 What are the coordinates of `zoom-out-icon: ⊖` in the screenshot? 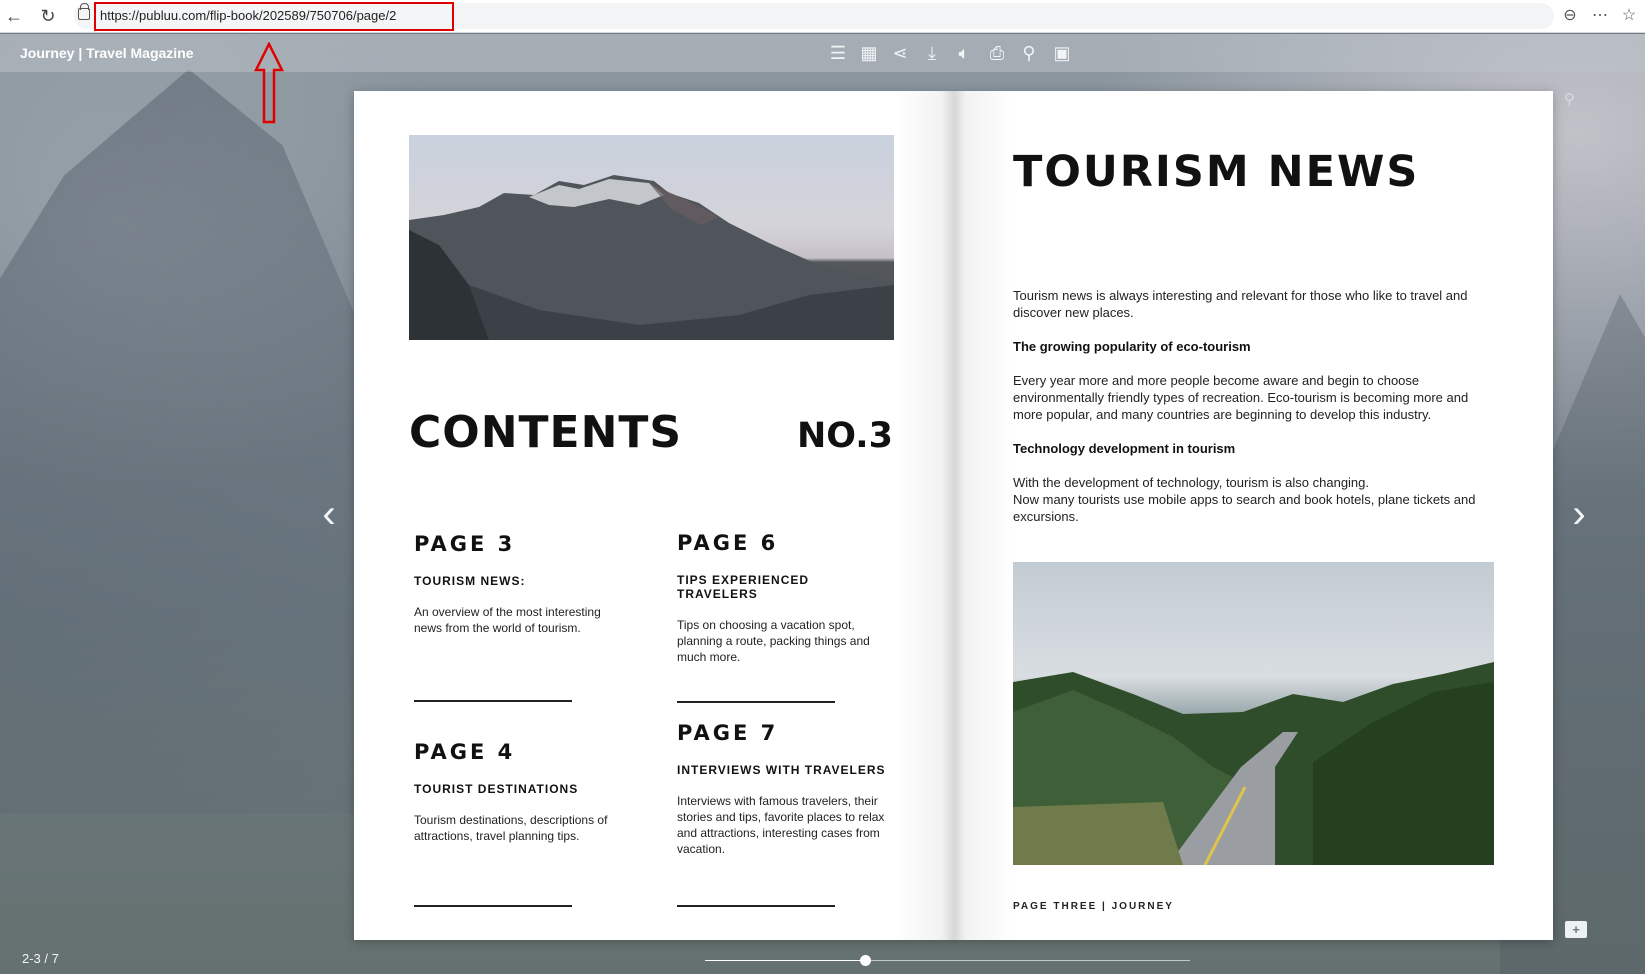 It's located at (1570, 16).